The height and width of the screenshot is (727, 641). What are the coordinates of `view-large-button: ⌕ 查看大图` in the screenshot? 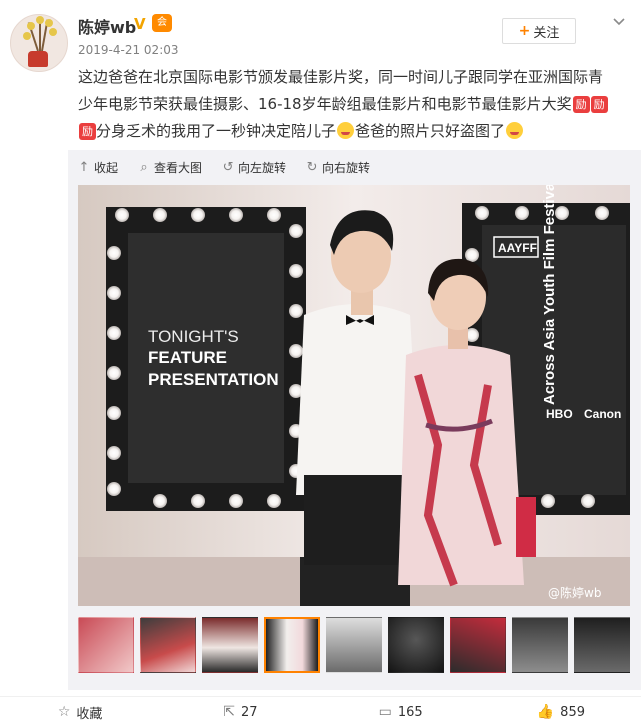 It's located at (170, 167).